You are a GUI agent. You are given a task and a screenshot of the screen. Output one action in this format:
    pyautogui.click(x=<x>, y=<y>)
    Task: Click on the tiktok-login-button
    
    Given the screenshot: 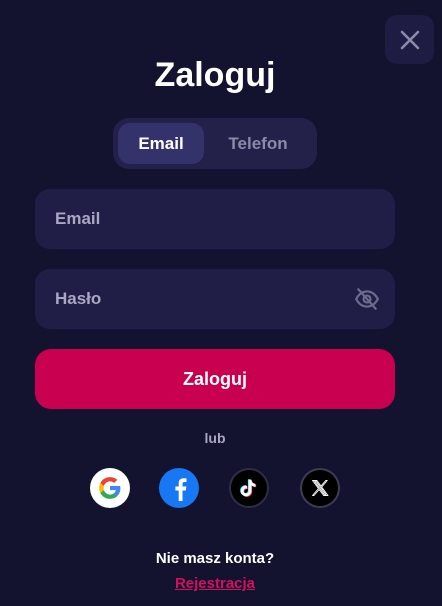 What is the action you would take?
    pyautogui.click(x=249, y=488)
    